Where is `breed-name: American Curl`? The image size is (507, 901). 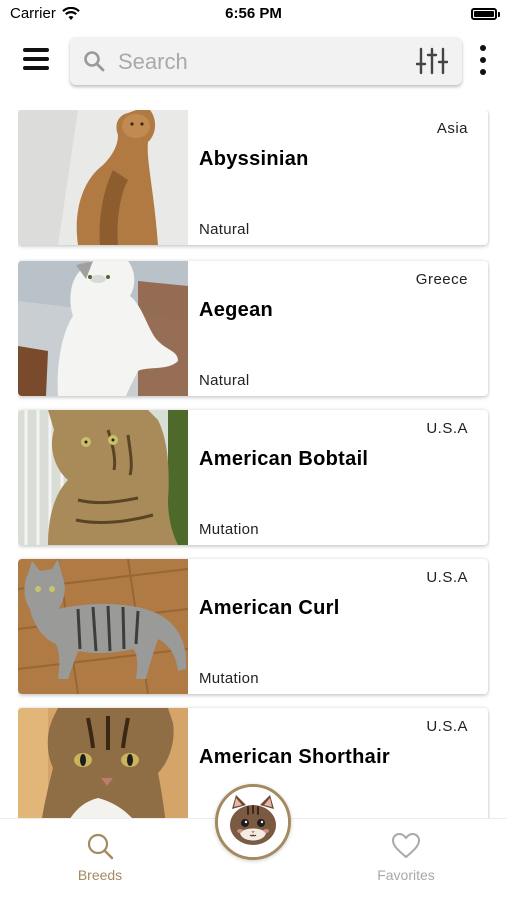
breed-name: American Curl is located at coordinates (269, 608).